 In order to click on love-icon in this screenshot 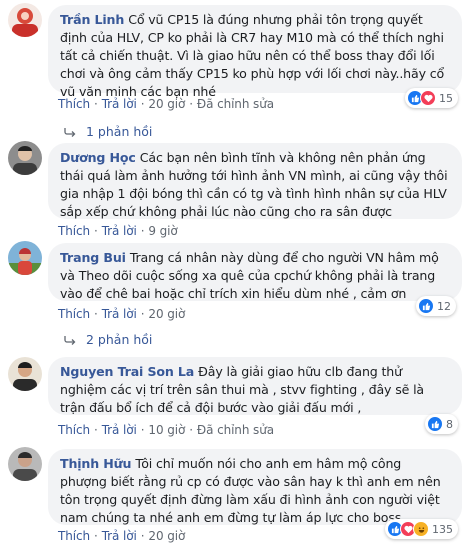, I will do `click(428, 98)`.